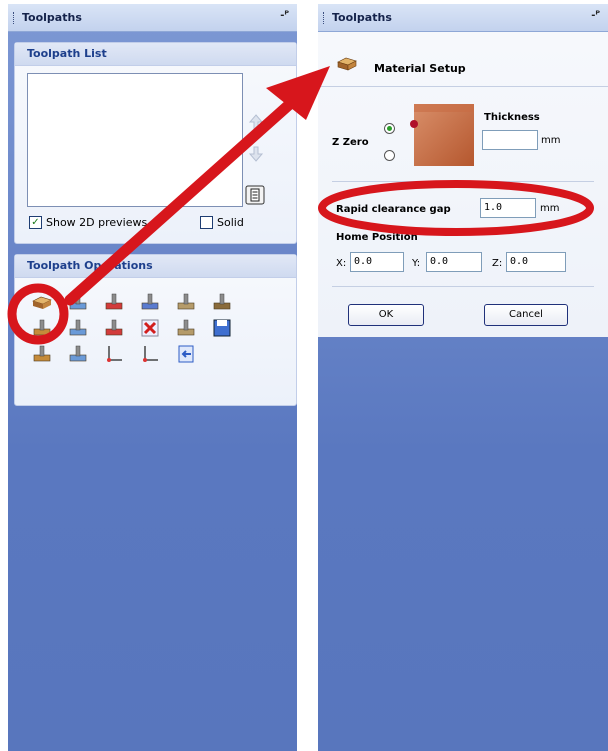 The width and height of the screenshot is (608, 751). What do you see at coordinates (497, 263) in the screenshot?
I see `z-label: Z:` at bounding box center [497, 263].